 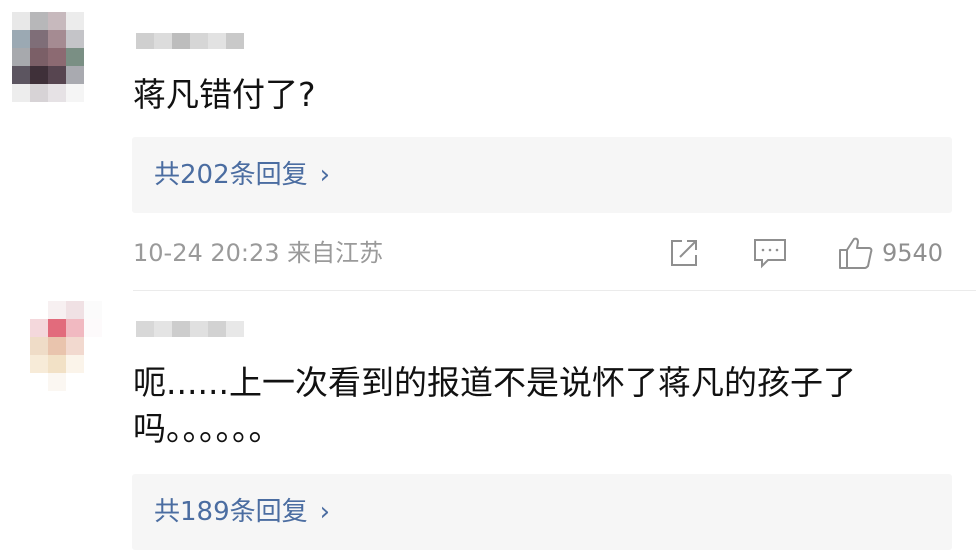 What do you see at coordinates (542, 512) in the screenshot?
I see `reply-summary: 共189条回复 ›` at bounding box center [542, 512].